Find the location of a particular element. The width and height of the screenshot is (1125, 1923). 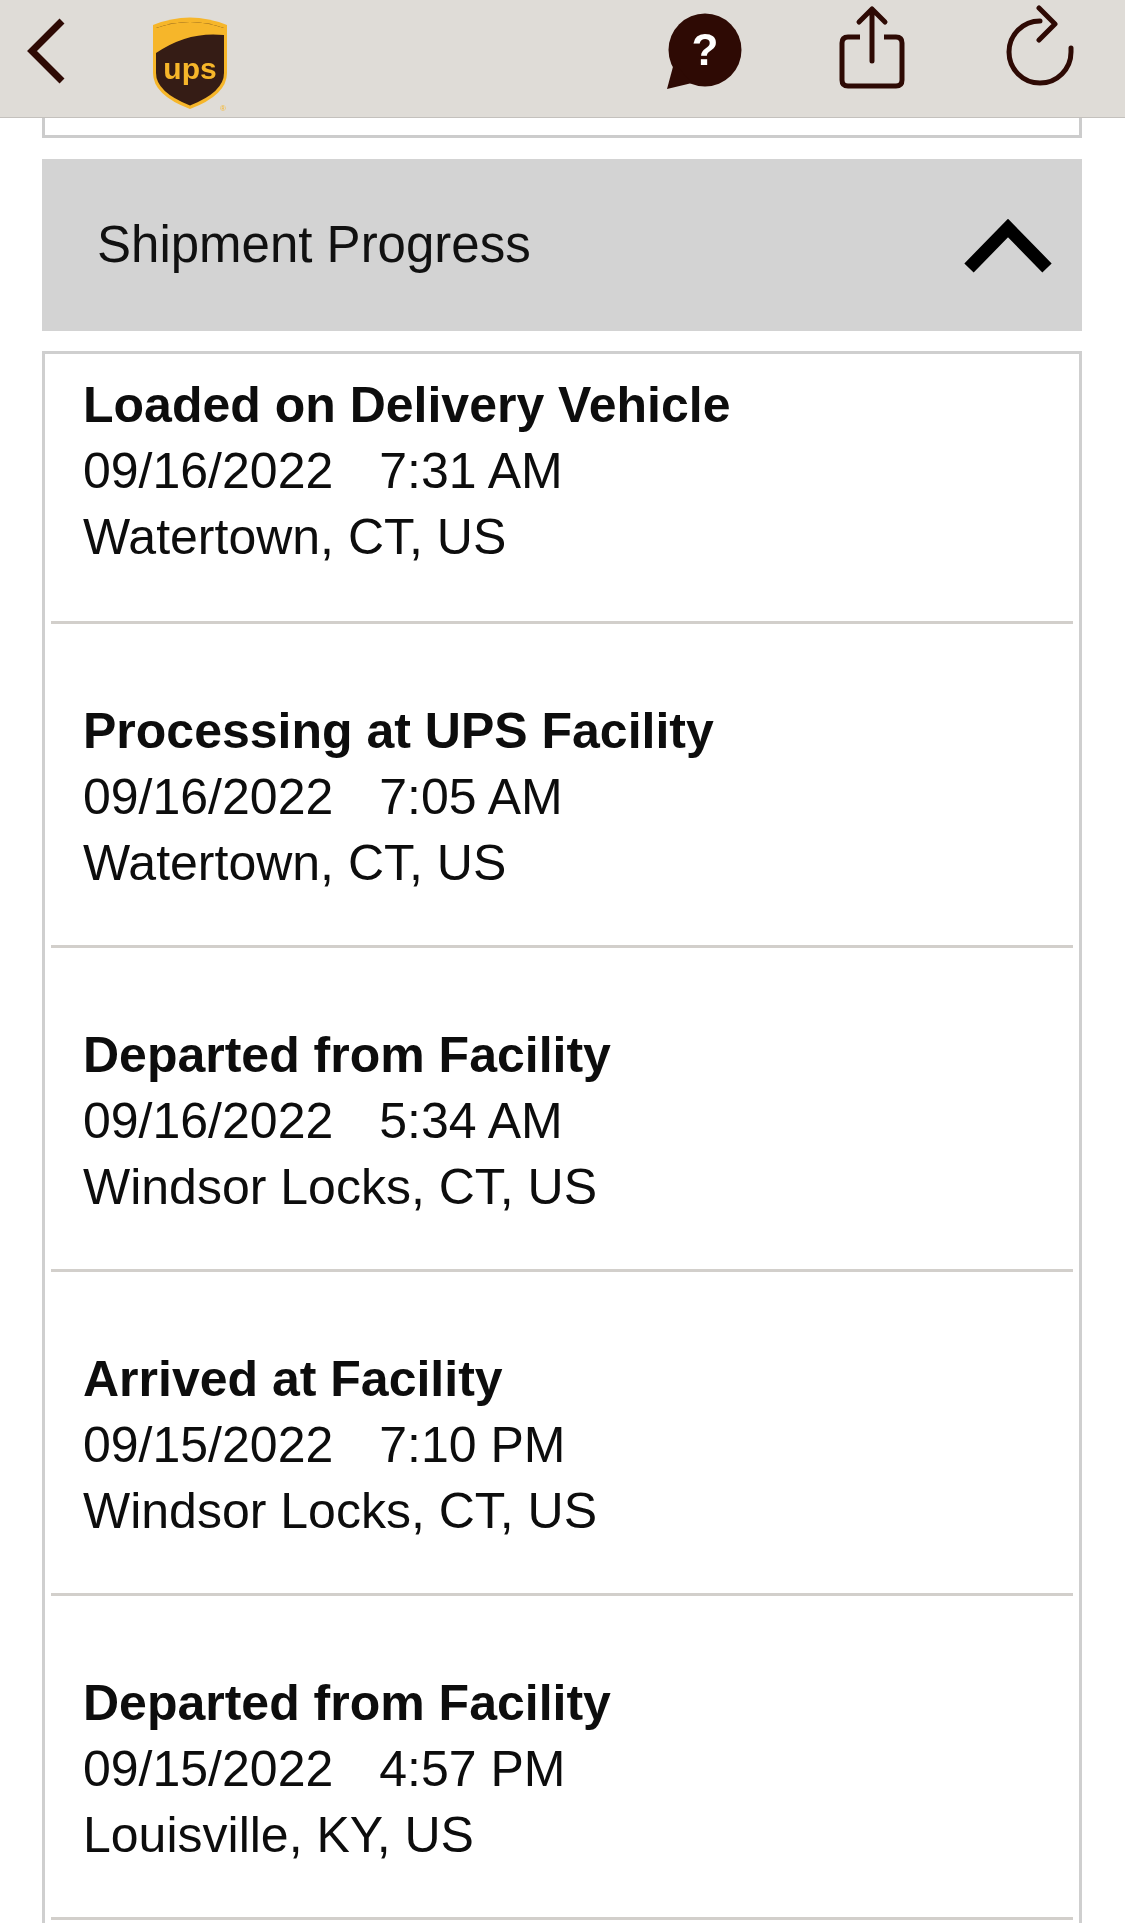

share-icon is located at coordinates (872, 47).